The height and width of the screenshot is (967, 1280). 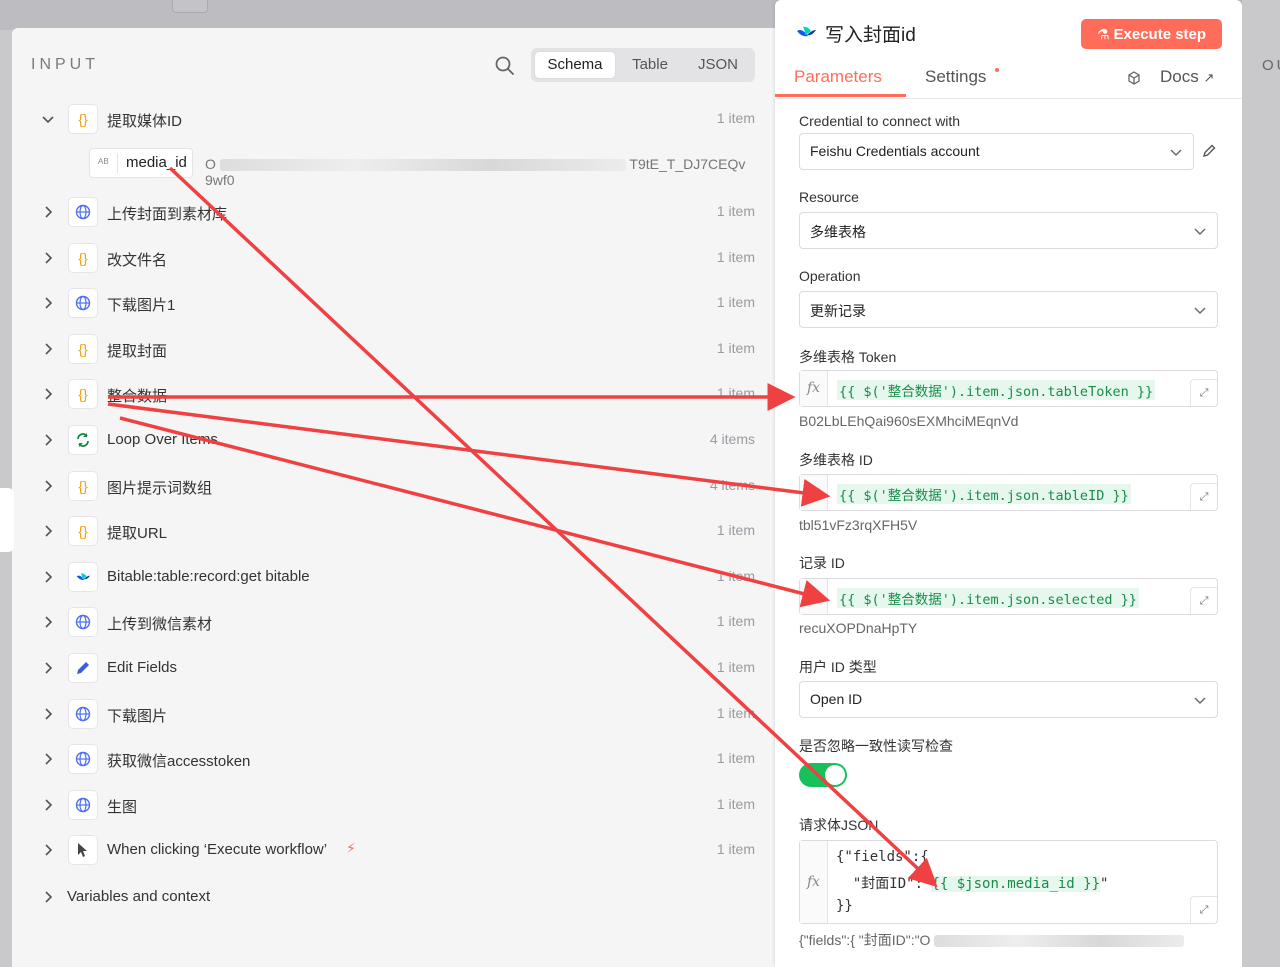 I want to click on field-value: O T9tE_T_DJ7CEQv 9wf0, so click(x=479, y=172).